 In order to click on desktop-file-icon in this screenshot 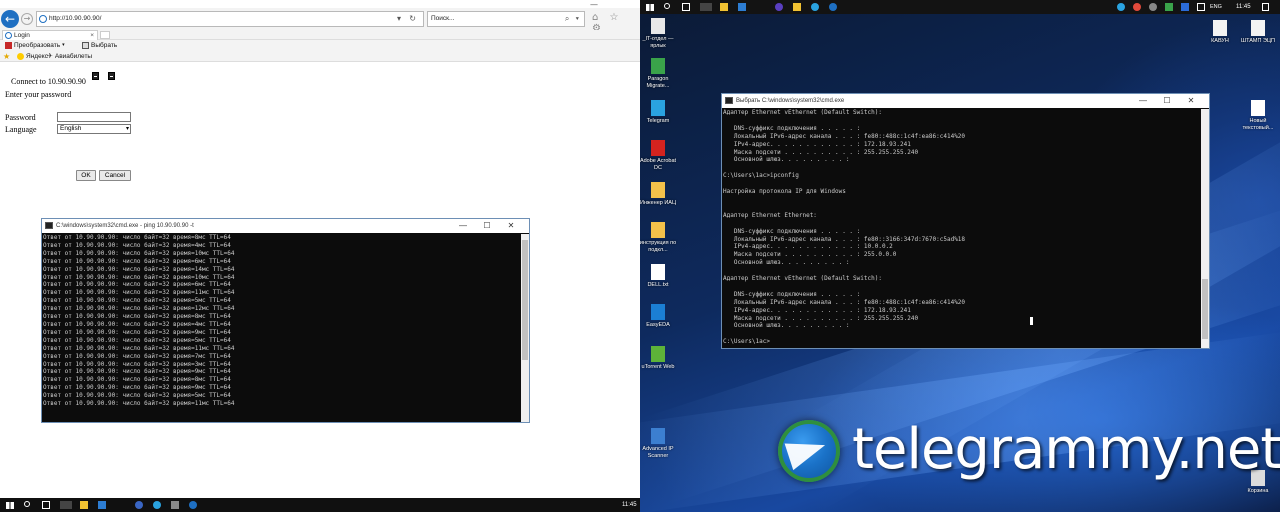, I will do `click(1258, 28)`.